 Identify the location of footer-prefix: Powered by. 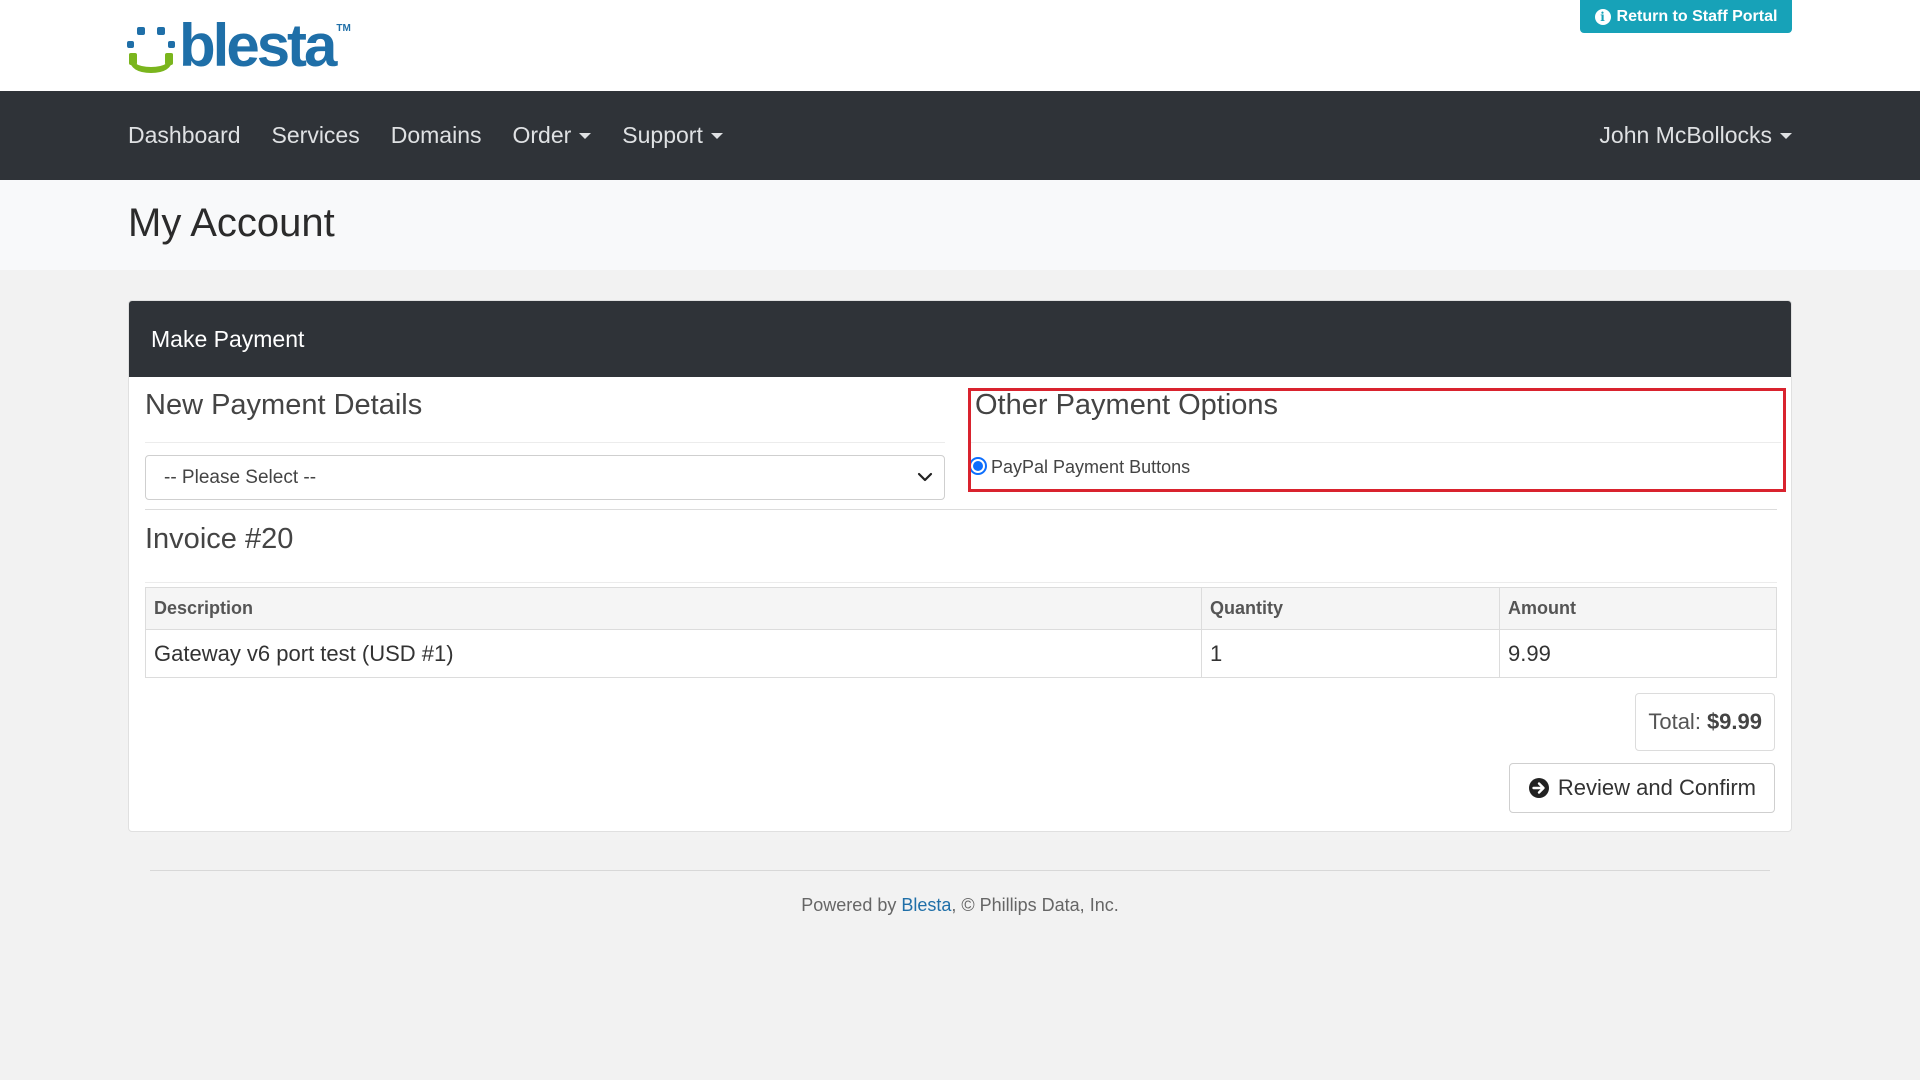
(851, 905).